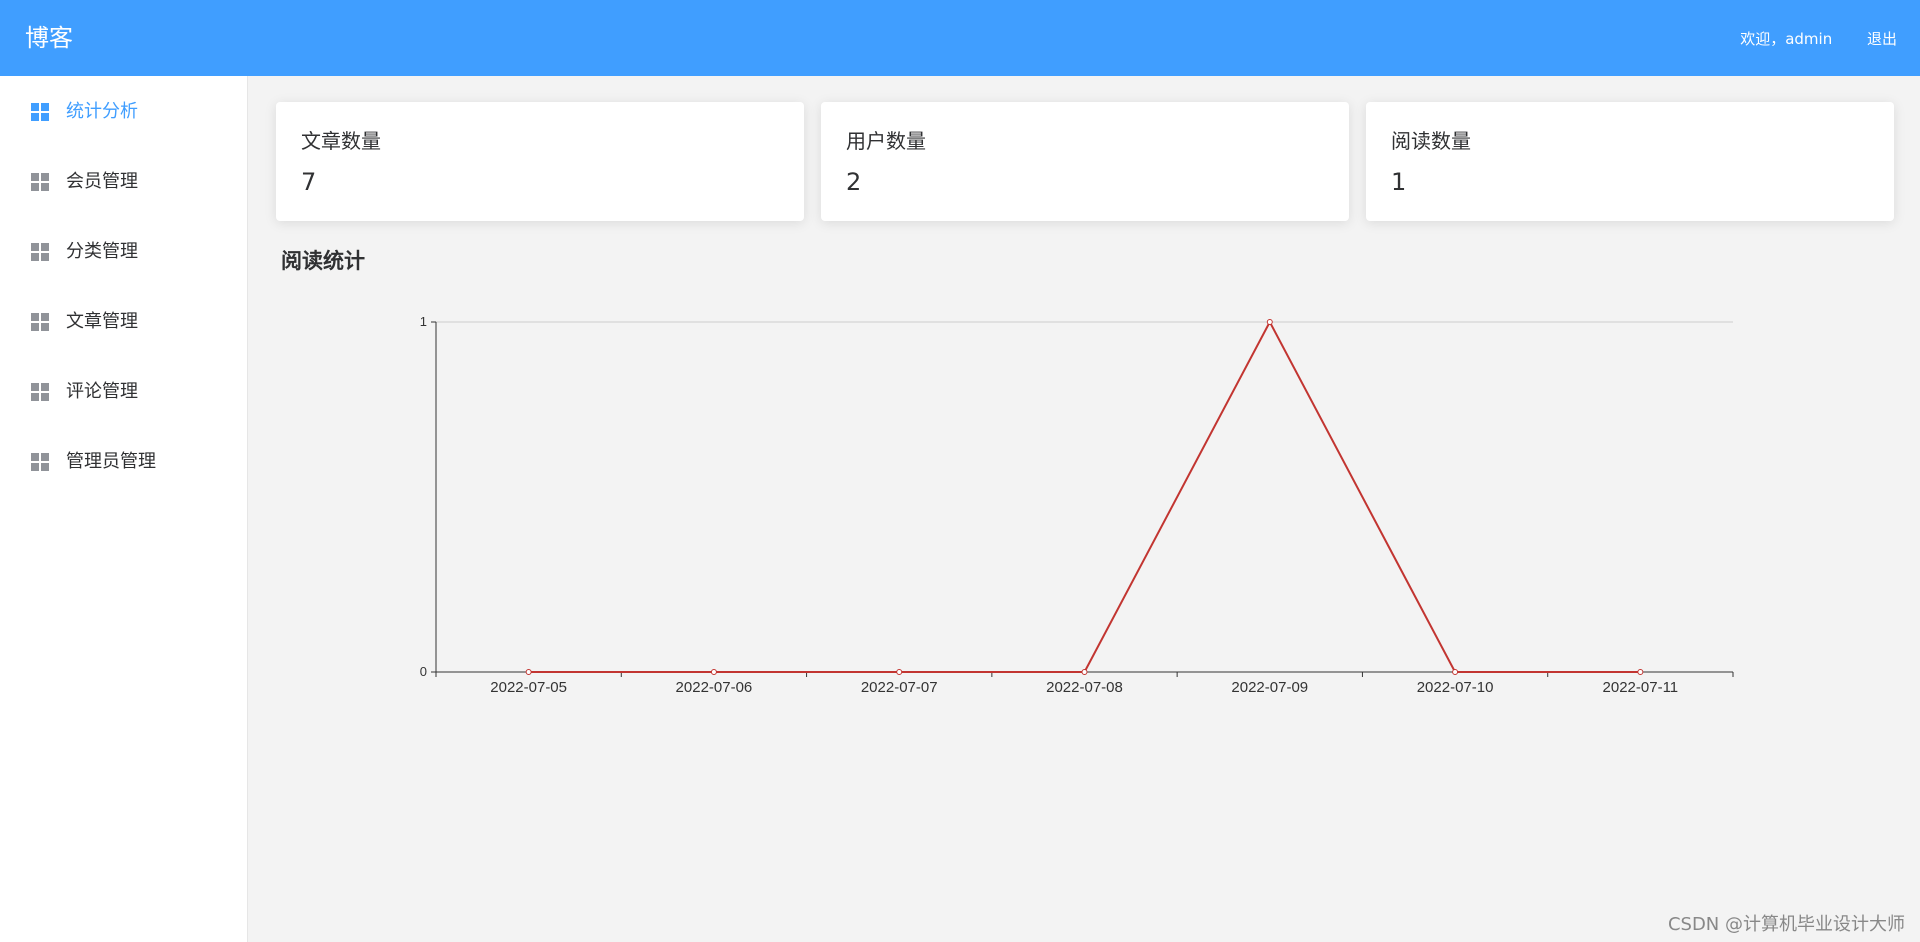 This screenshot has height=942, width=1920. Describe the element at coordinates (102, 111) in the screenshot. I see `sidebar-item-label: 统计分析` at that location.